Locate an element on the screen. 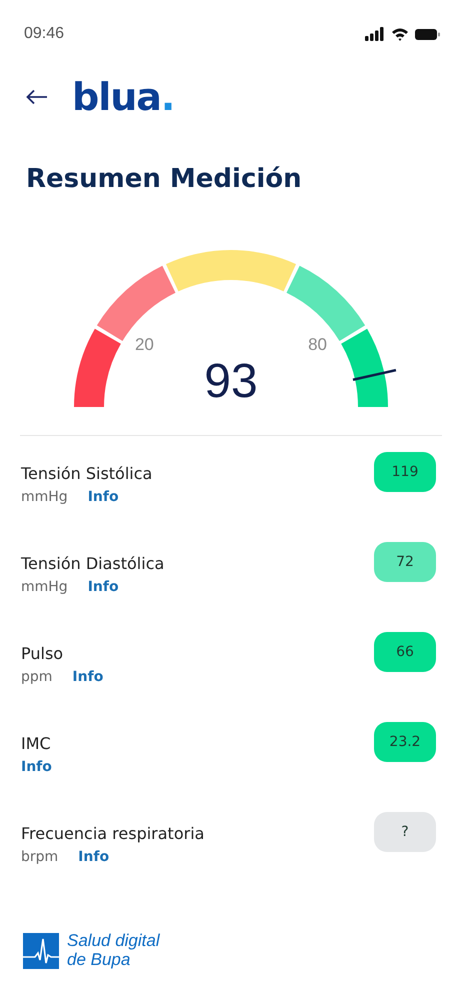  metric-name: Tensión Diastólica is located at coordinates (92, 563).